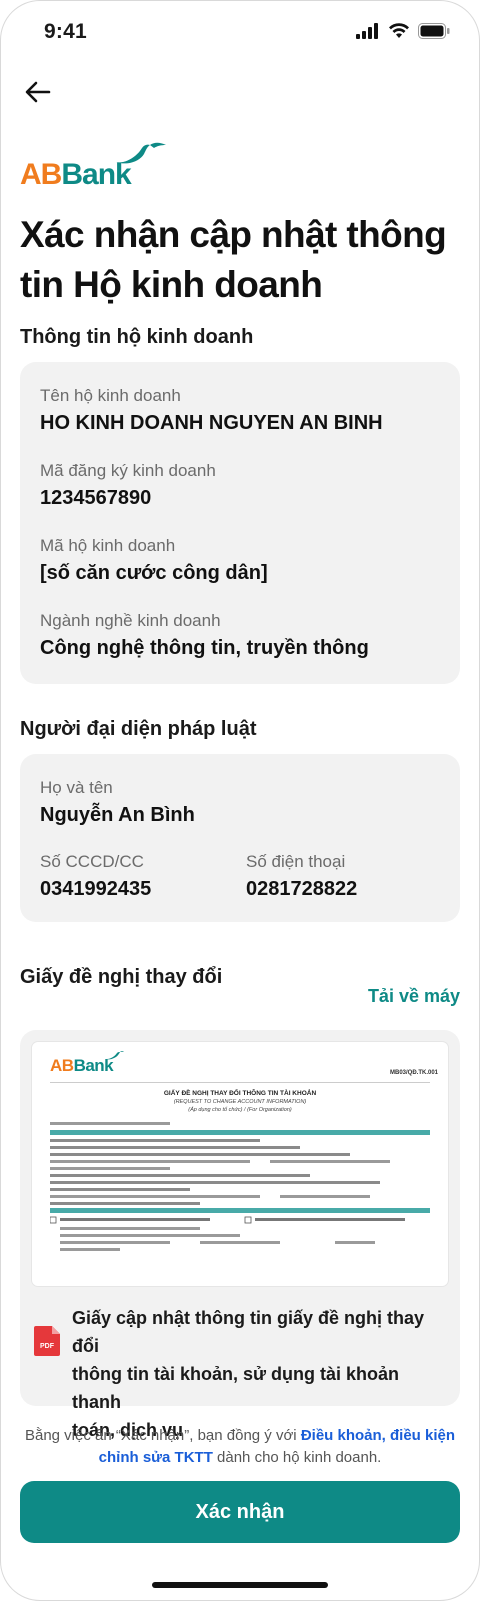 Image resolution: width=480 pixels, height=1601 pixels. I want to click on signal-icon, so click(367, 31).